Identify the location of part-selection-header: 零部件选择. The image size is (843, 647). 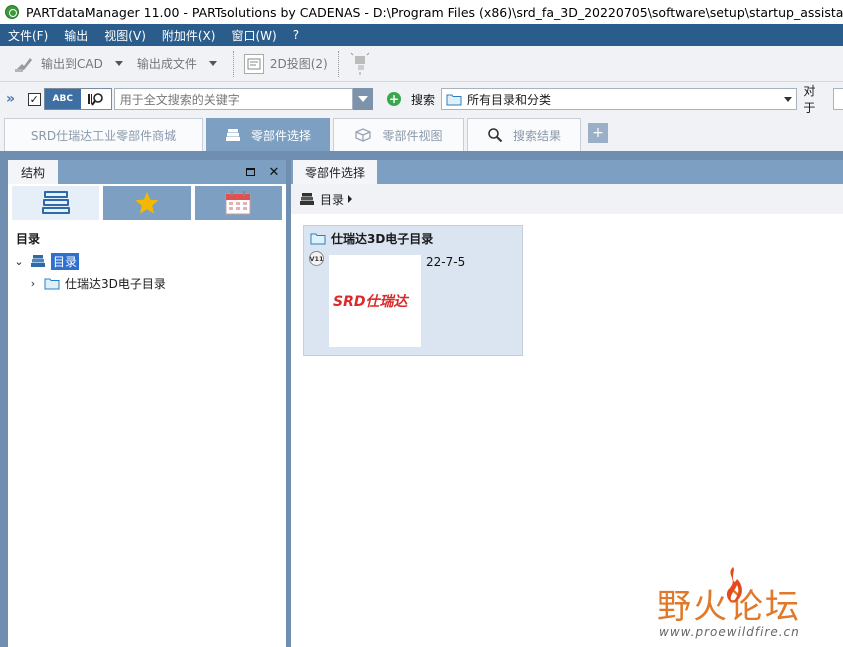
(567, 172).